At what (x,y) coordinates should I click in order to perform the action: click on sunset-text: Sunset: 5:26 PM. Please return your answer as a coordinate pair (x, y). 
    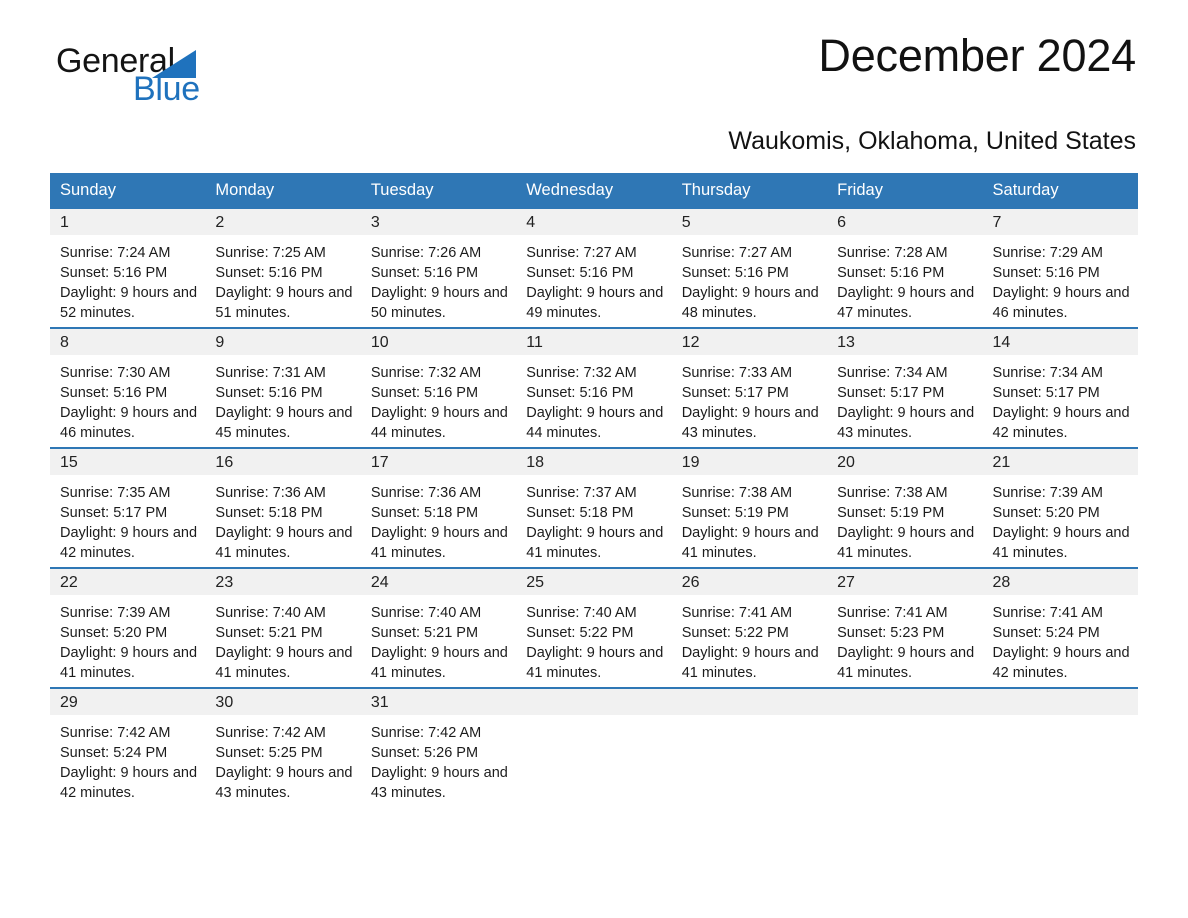
    Looking at the image, I should click on (424, 753).